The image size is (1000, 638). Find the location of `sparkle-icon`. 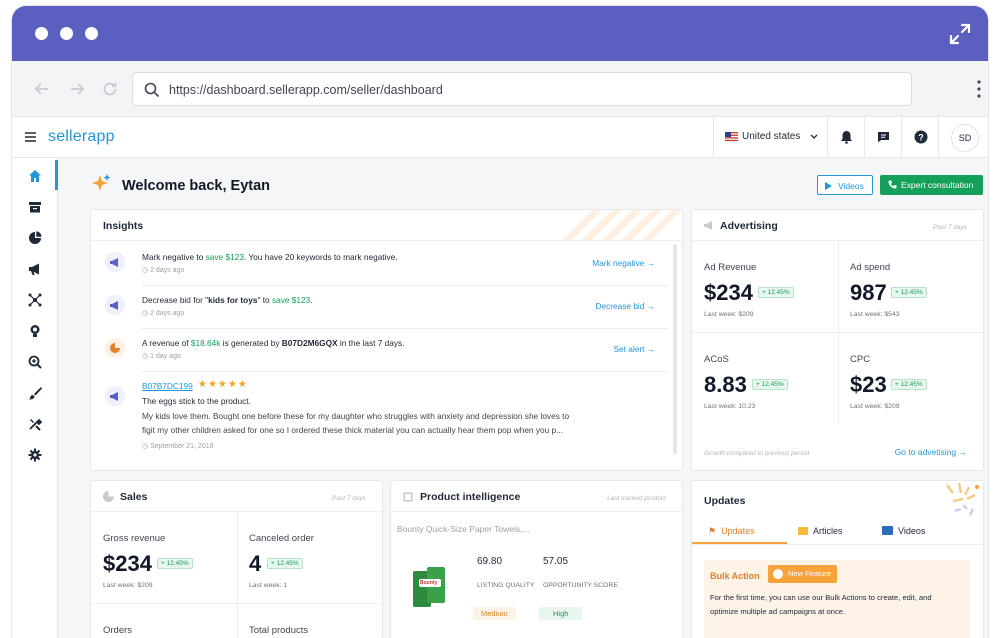

sparkle-icon is located at coordinates (101, 182).